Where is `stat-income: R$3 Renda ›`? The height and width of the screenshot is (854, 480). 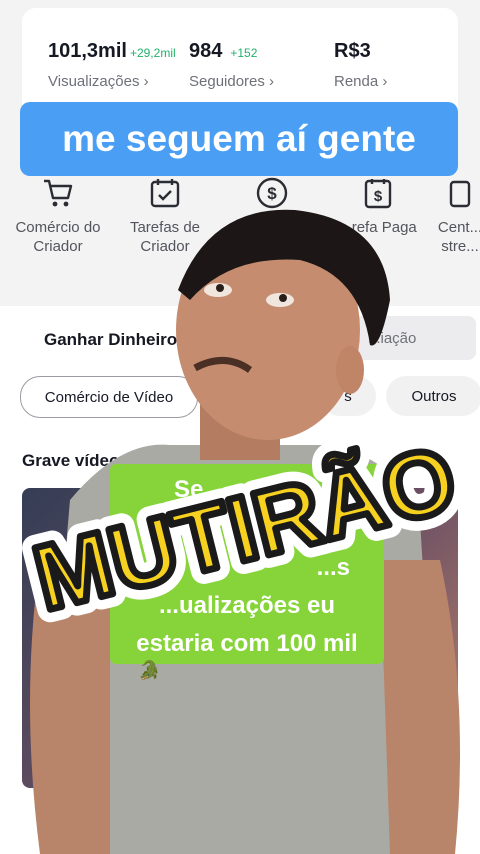
stat-income: R$3 Renda › is located at coordinates (360, 65).